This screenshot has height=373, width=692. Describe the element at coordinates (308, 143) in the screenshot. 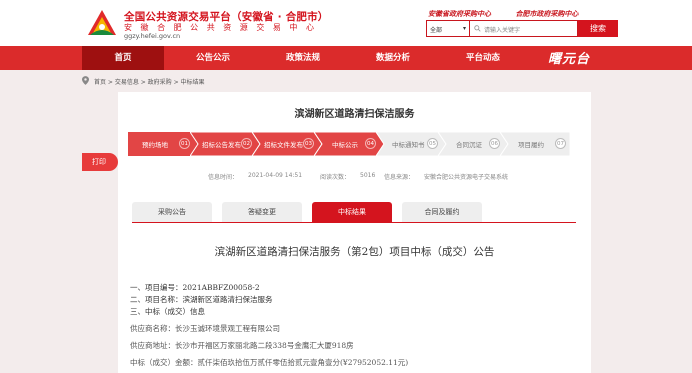

I see `step-number: 03` at that location.